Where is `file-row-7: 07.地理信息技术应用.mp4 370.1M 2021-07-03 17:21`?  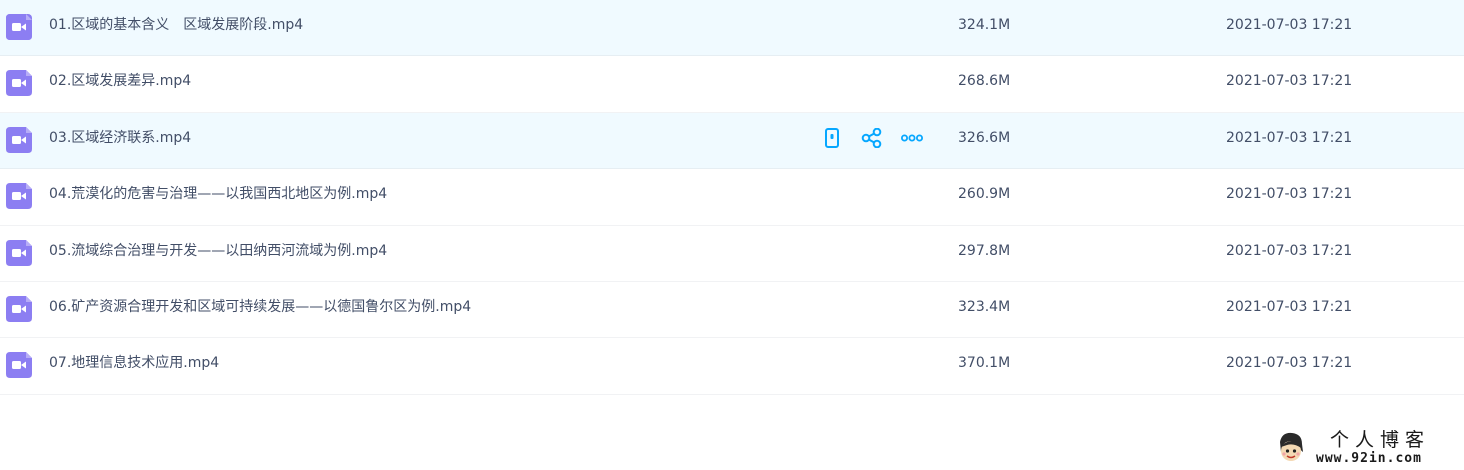 file-row-7: 07.地理信息技术应用.mp4 370.1M 2021-07-03 17:21 is located at coordinates (732, 366).